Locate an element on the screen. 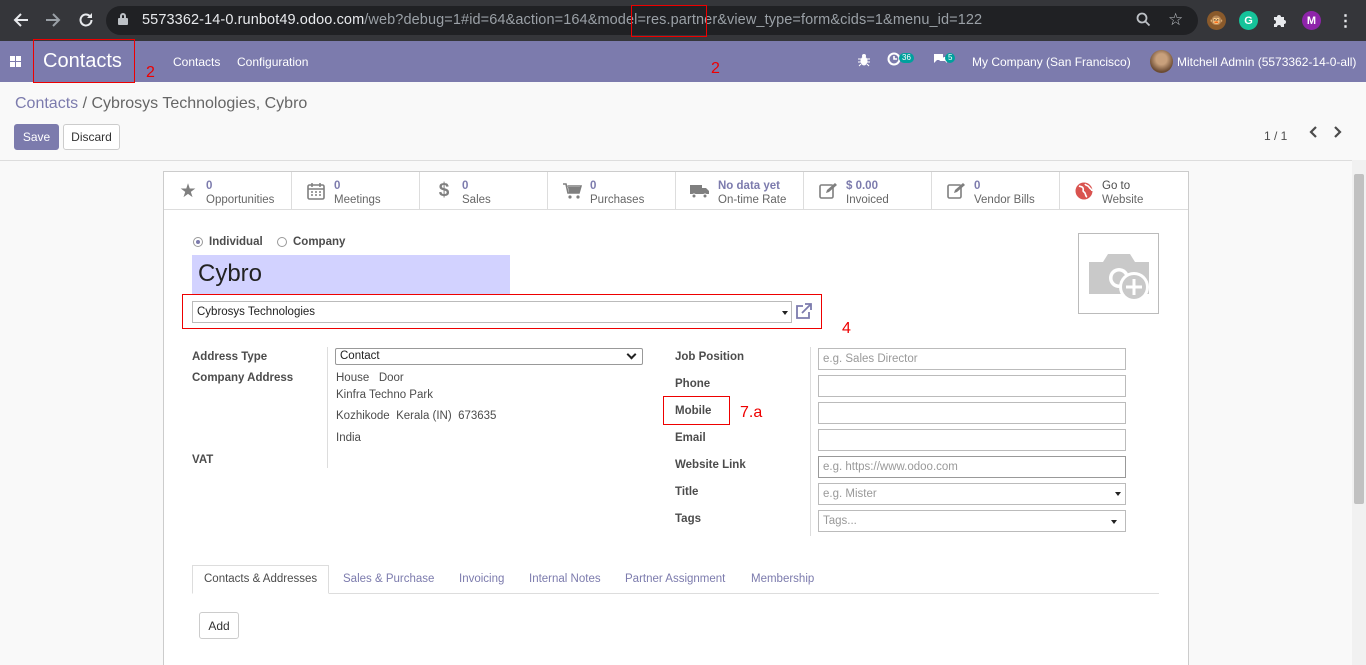  user-menu: Mitchell Admin (5573362-14-0-all) is located at coordinates (1266, 62).